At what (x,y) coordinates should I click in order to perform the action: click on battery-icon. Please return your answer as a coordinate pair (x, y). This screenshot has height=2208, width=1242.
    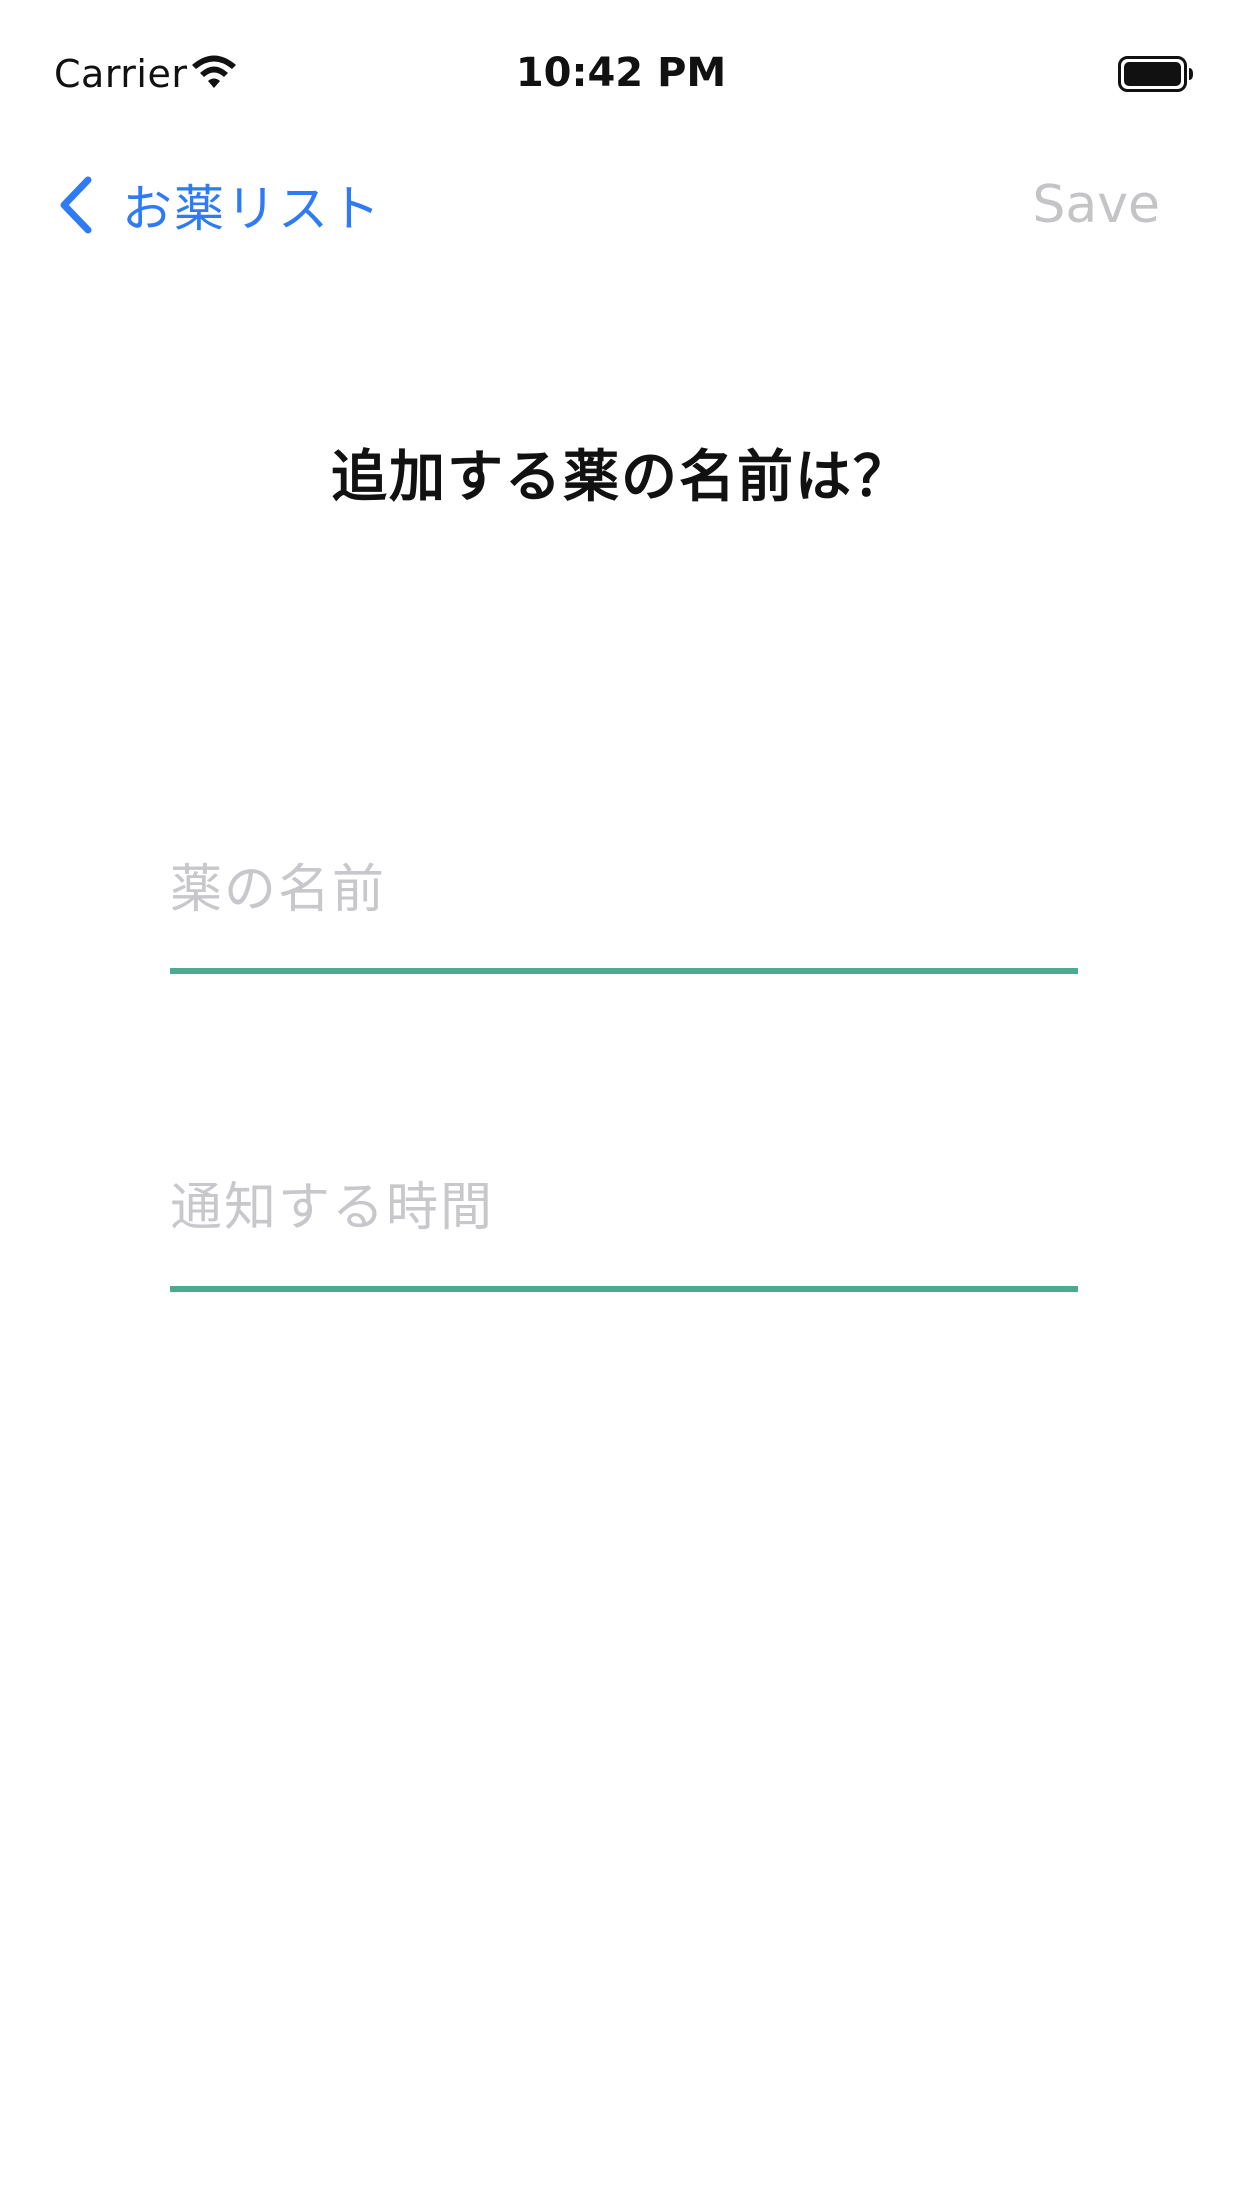
    Looking at the image, I should click on (1155, 74).